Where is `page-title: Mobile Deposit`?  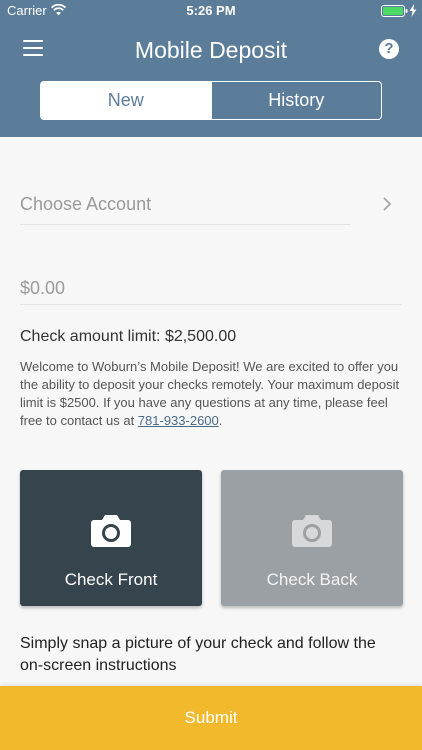 page-title: Mobile Deposit is located at coordinates (211, 50).